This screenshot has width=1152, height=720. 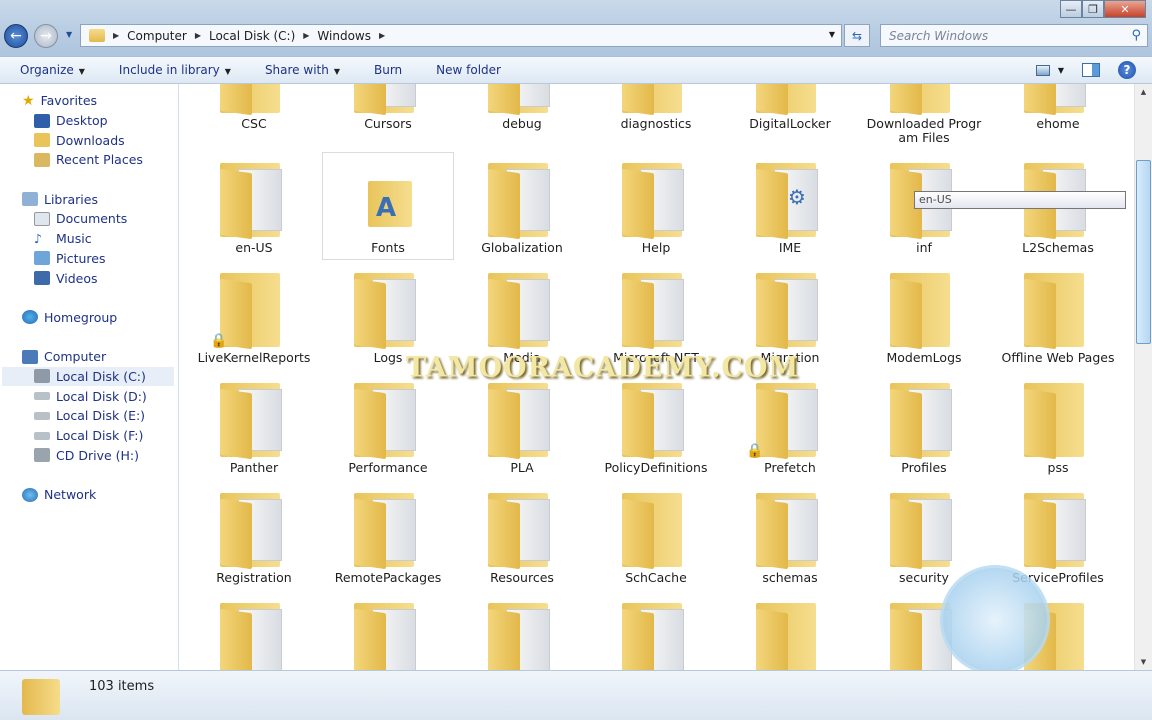 I want to click on folder-item: 🔒 Prefetch, so click(x=790, y=426).